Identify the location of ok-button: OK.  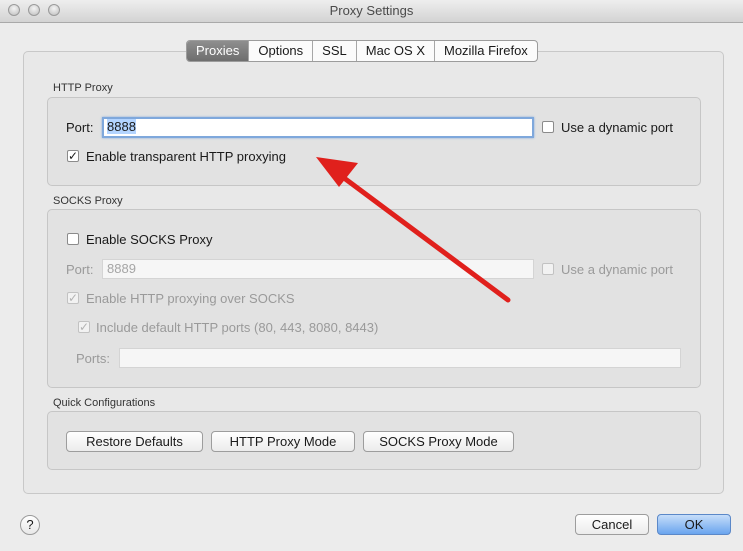
(694, 524).